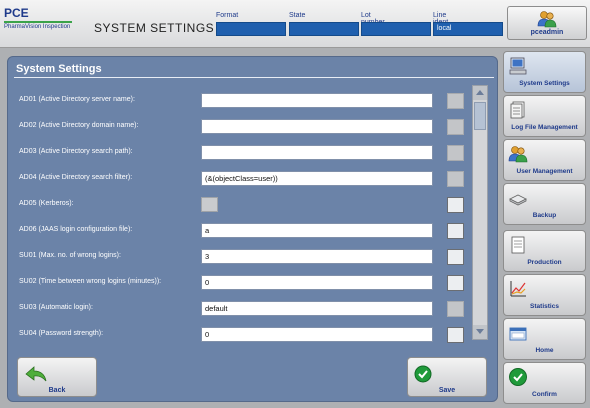 Image resolution: width=590 pixels, height=408 pixels. I want to click on nav-label: User Management, so click(544, 171).